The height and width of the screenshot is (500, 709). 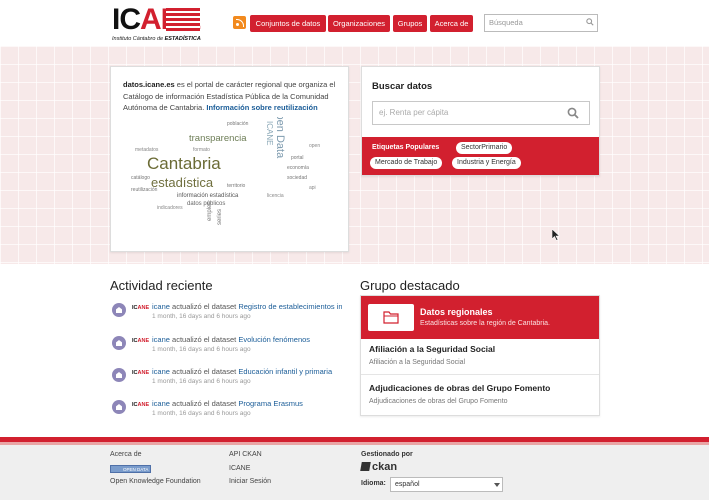 I want to click on svg-text: ICANE, so click(x=269, y=133).